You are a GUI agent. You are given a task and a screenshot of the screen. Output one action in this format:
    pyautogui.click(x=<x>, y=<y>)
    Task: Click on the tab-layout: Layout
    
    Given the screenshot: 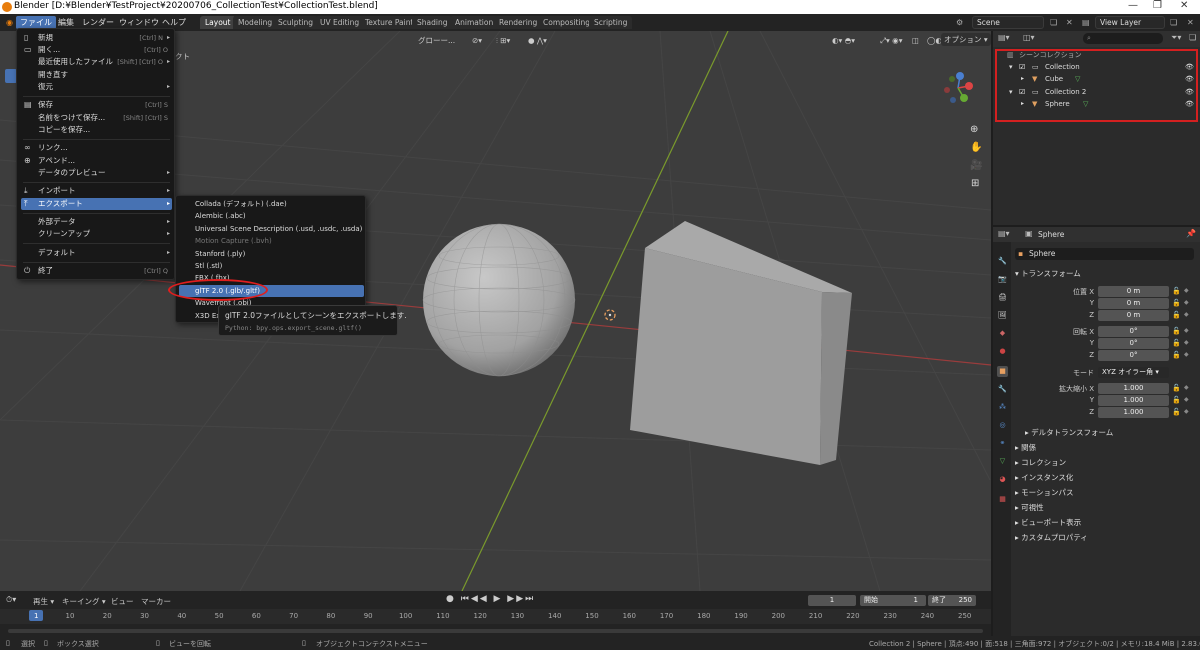 What is the action you would take?
    pyautogui.click(x=218, y=22)
    